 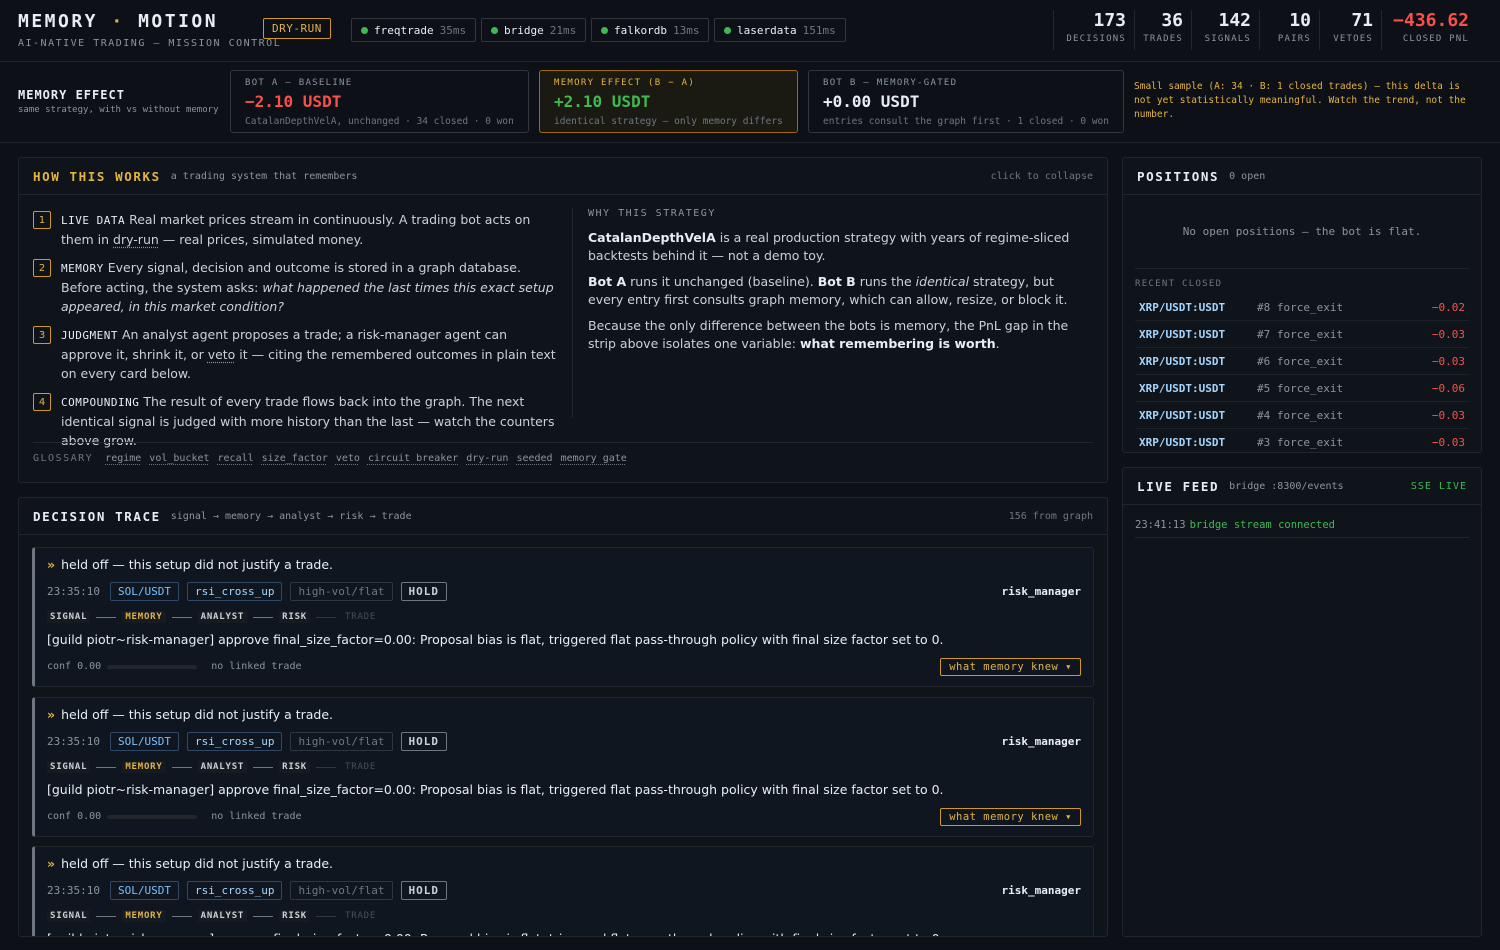 What do you see at coordinates (118, 21) in the screenshot?
I see `app-title: MEMORY · MOTION` at bounding box center [118, 21].